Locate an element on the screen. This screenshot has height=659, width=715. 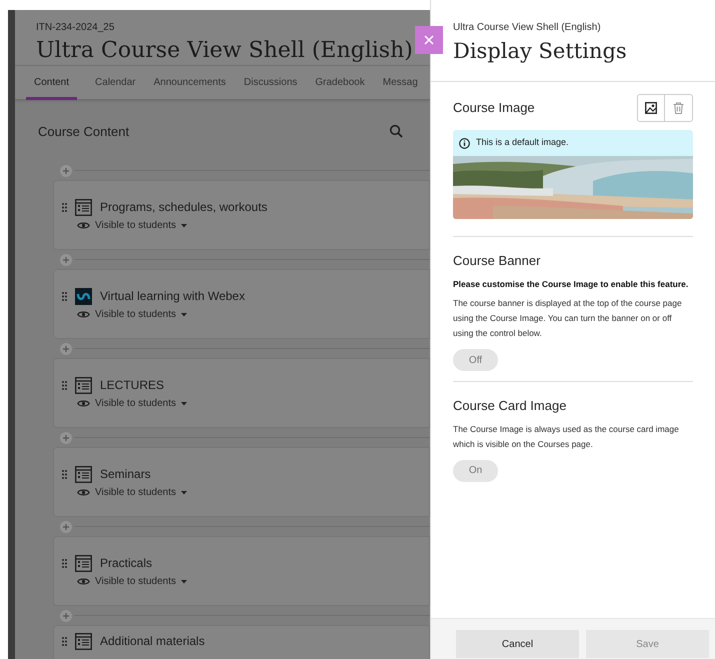
info-icon is located at coordinates (464, 143).